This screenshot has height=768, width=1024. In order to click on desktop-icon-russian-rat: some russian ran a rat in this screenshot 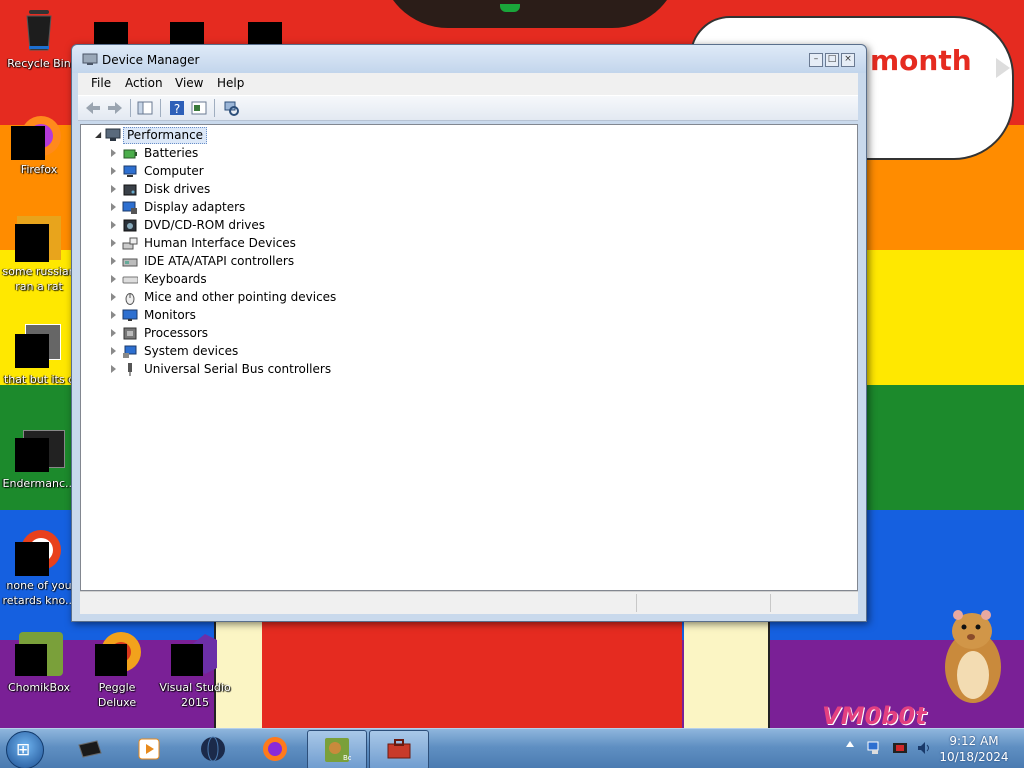, I will do `click(39, 254)`.